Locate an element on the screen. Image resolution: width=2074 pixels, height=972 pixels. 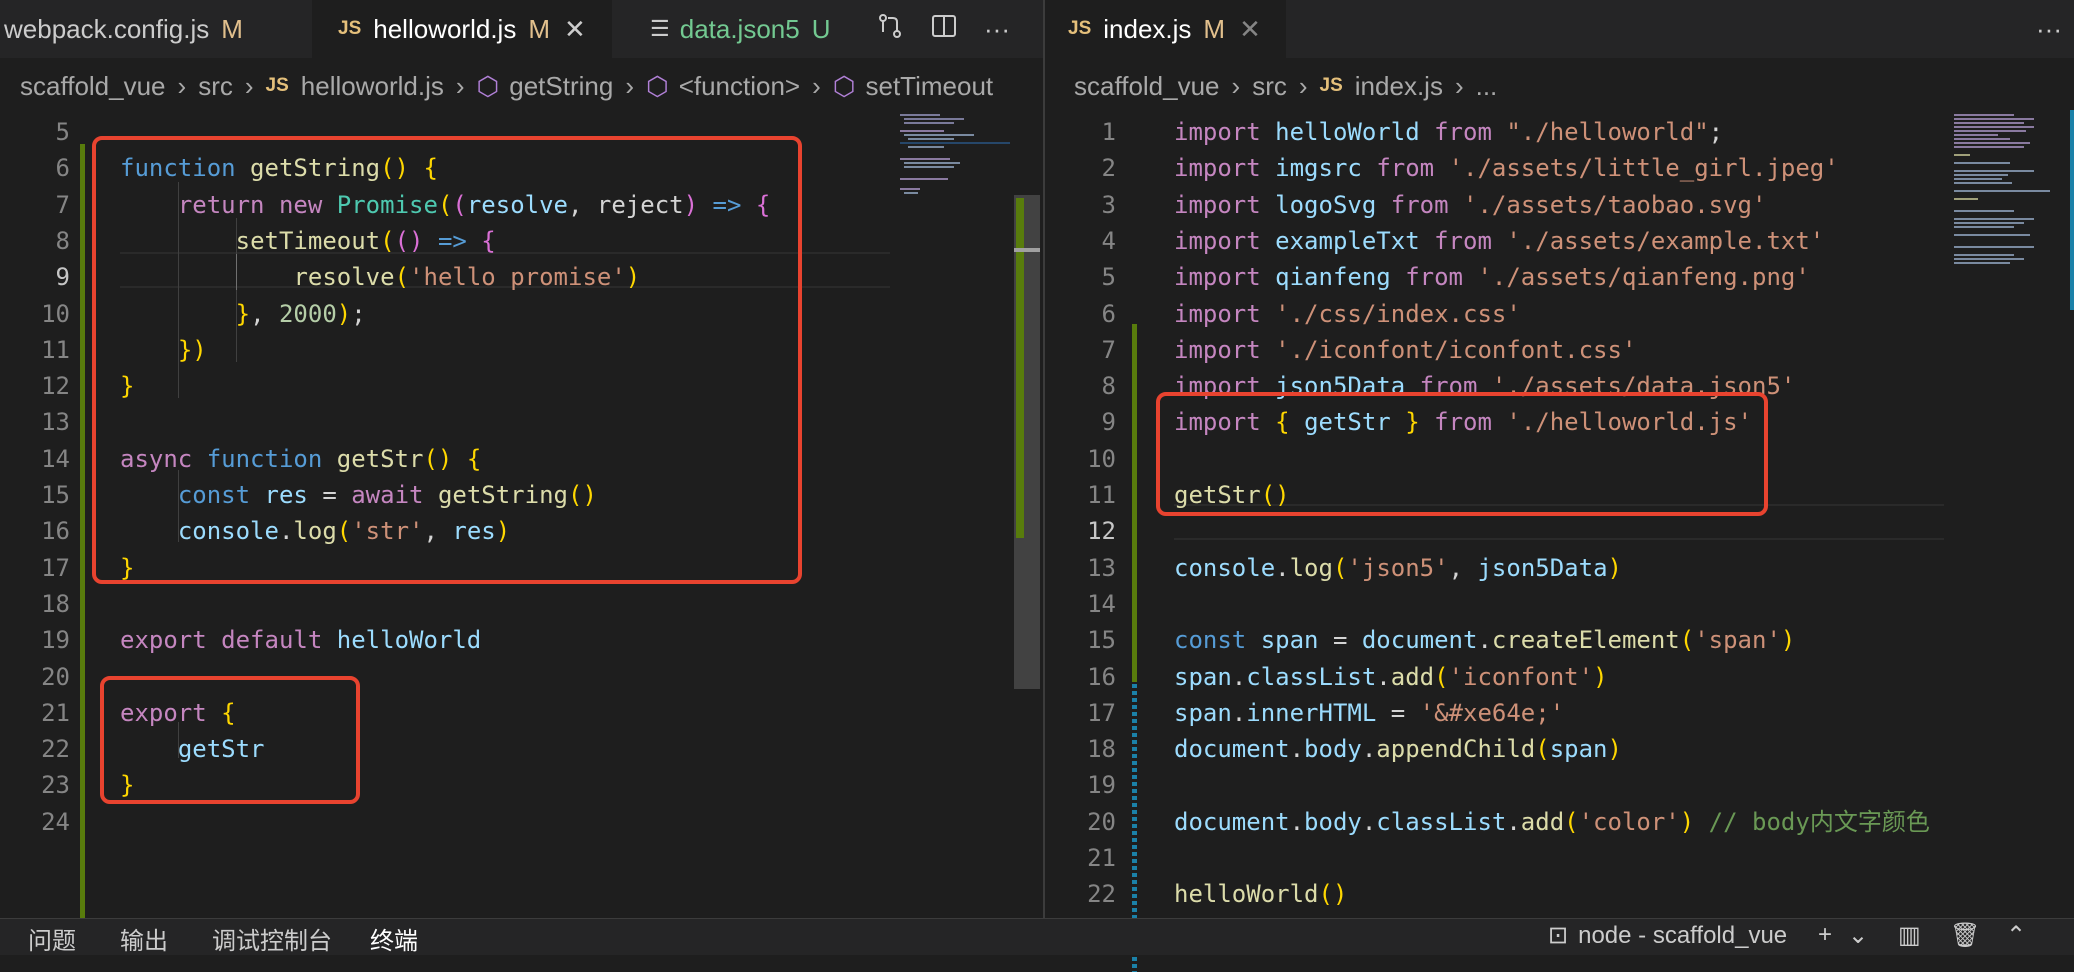
code-line: span.innerHTML = '&#xe64e;' is located at coordinates (1369, 712).